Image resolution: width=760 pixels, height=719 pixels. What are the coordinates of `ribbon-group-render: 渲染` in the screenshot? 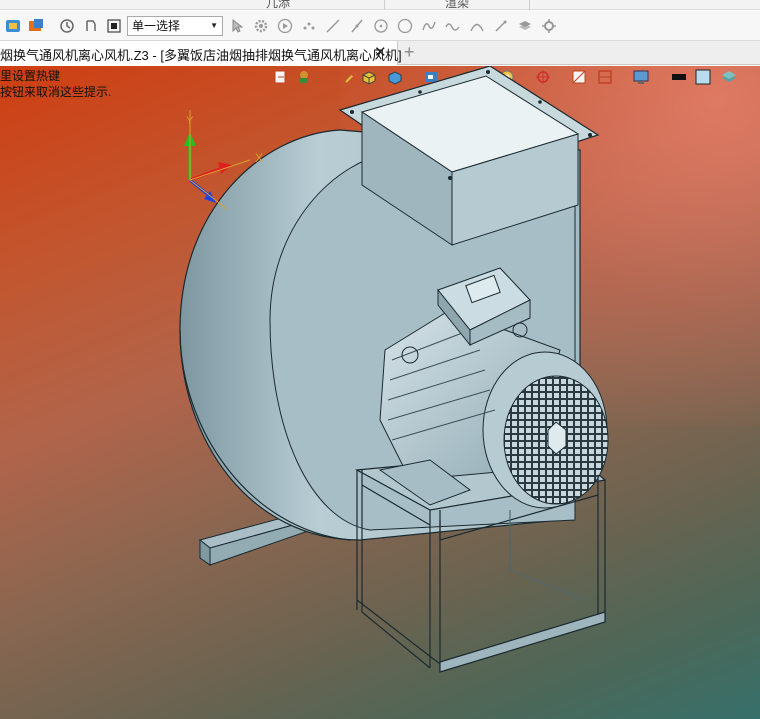 It's located at (457, 5).